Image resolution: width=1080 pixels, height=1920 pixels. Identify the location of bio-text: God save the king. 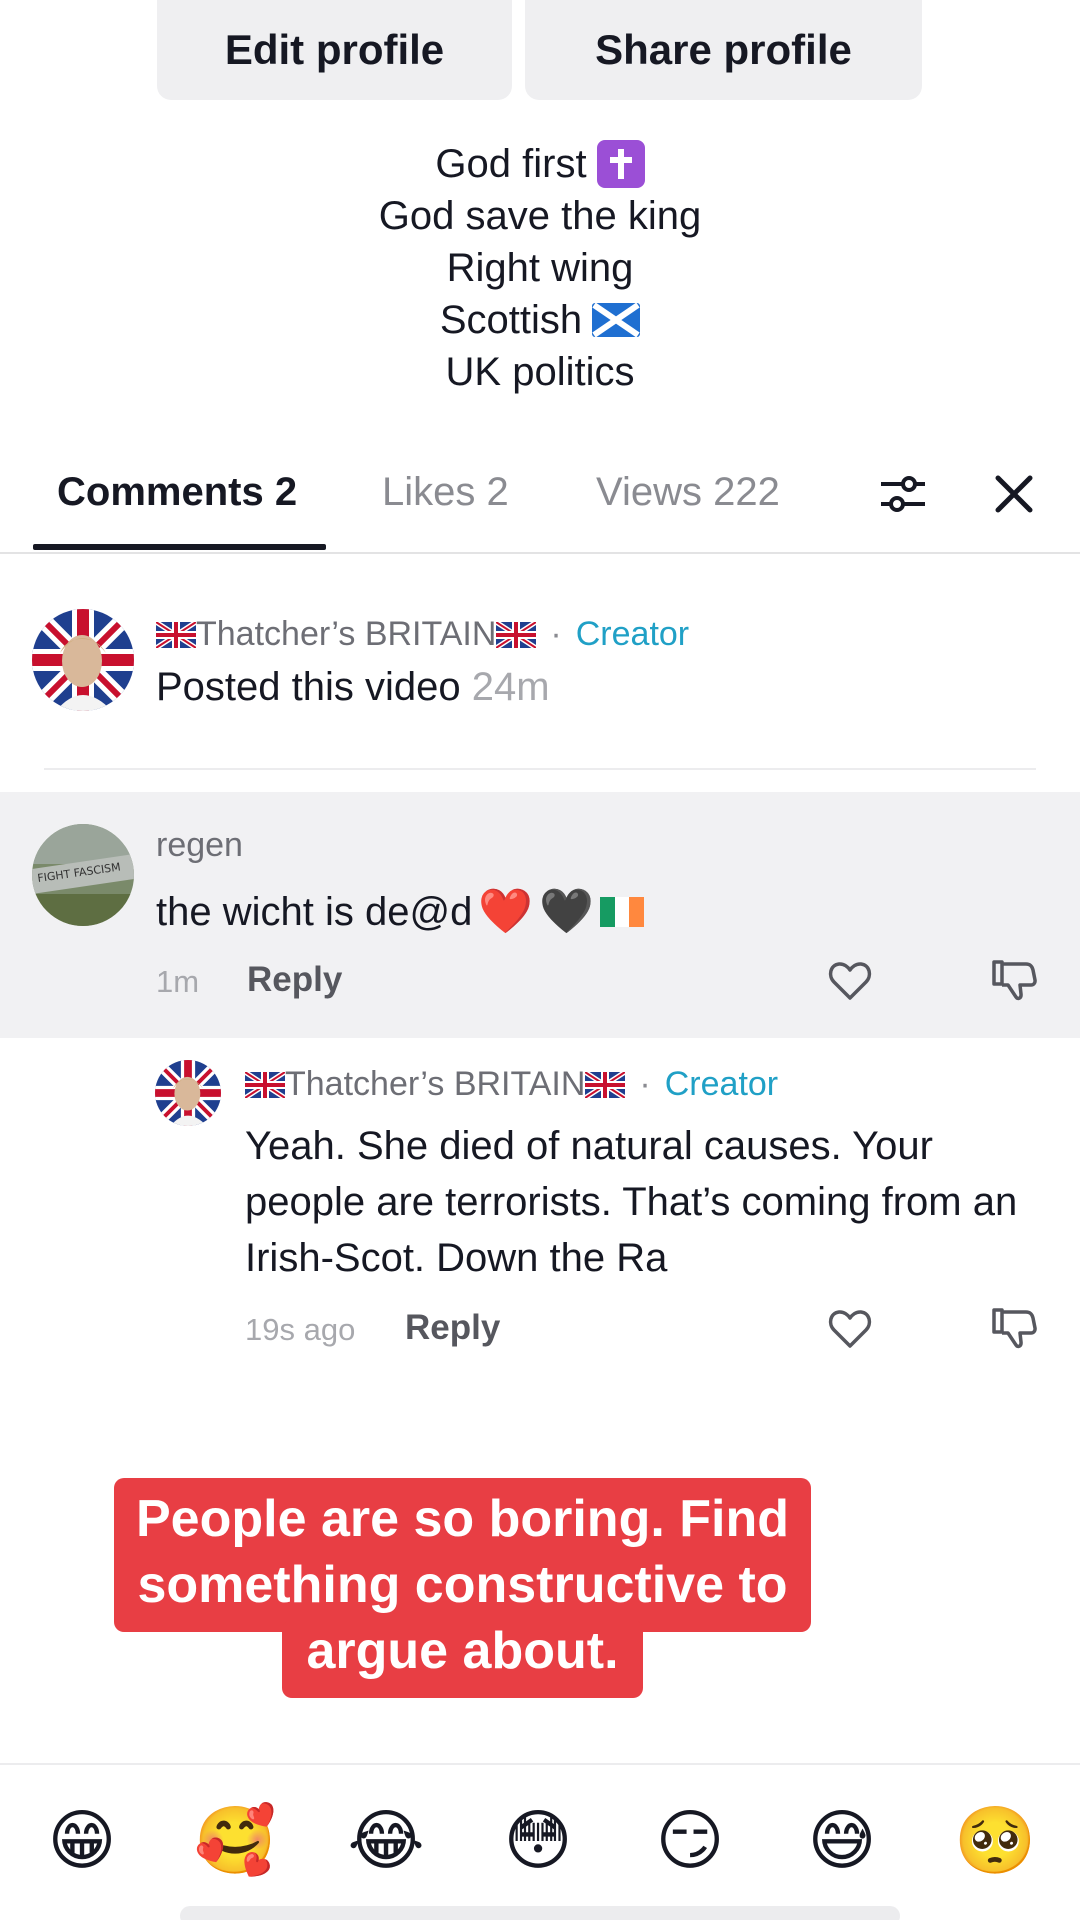
(540, 216).